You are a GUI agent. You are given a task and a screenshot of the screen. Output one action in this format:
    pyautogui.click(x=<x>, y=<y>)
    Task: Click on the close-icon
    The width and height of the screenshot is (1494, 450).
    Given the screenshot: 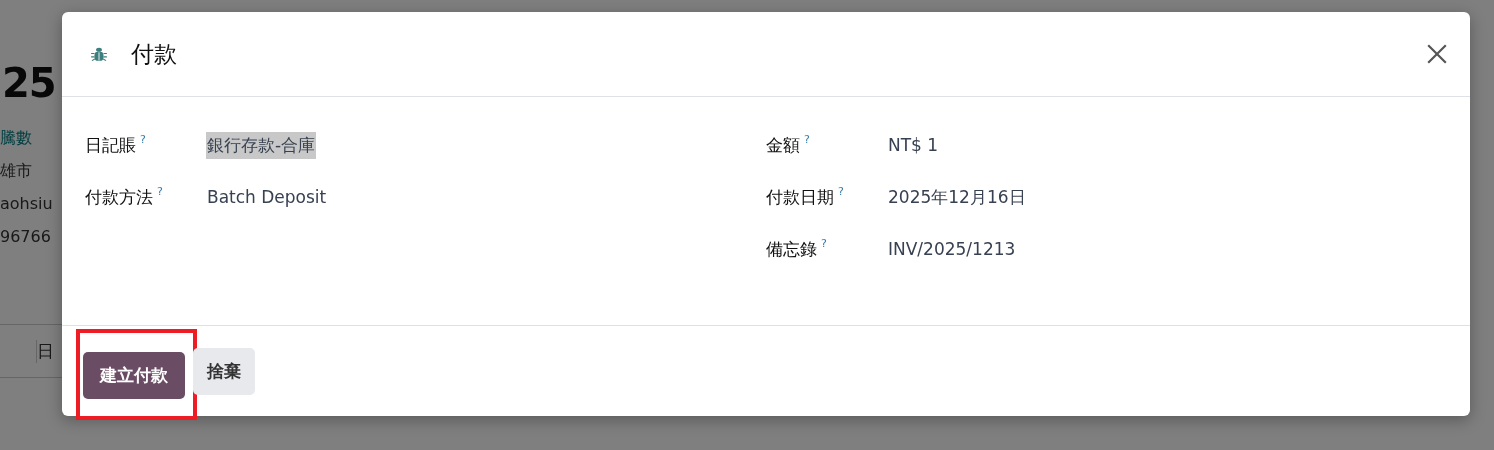 What is the action you would take?
    pyautogui.click(x=1437, y=54)
    